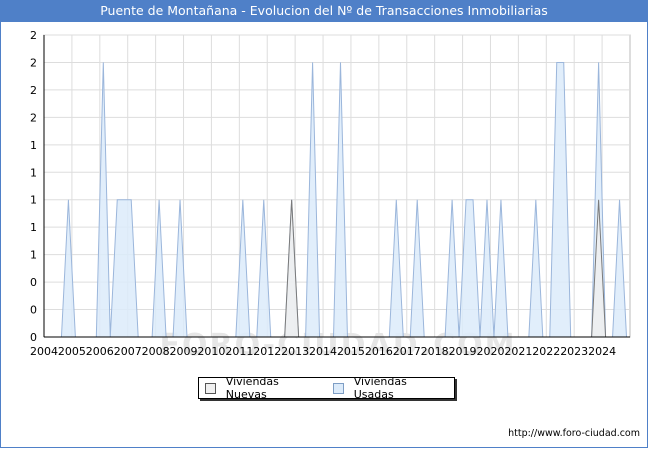 The height and width of the screenshot is (450, 650). Describe the element at coordinates (326, 388) in the screenshot. I see `legend: Viviendas Nuevas Viviendas Usadas` at that location.